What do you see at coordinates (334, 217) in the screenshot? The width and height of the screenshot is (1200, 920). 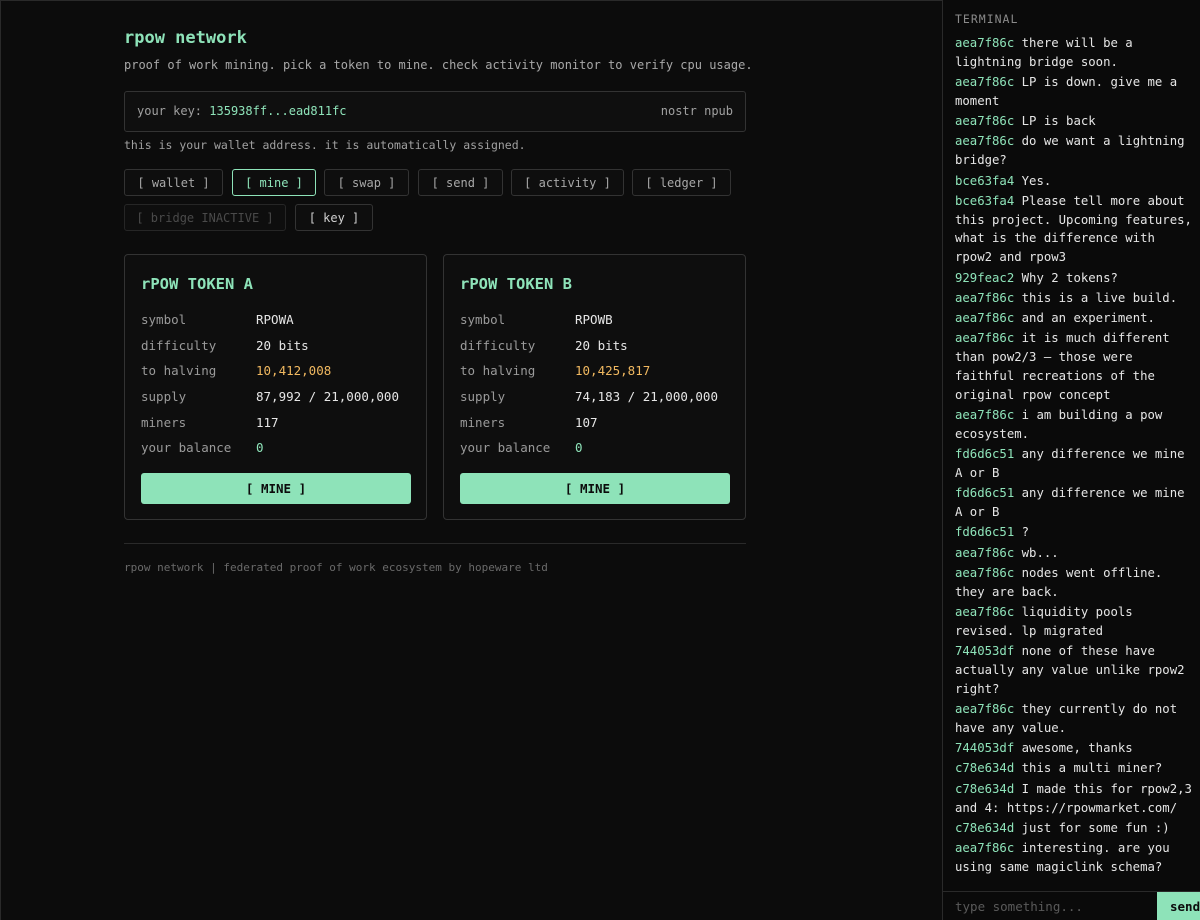 I see `nav-key-button: [ key ]` at bounding box center [334, 217].